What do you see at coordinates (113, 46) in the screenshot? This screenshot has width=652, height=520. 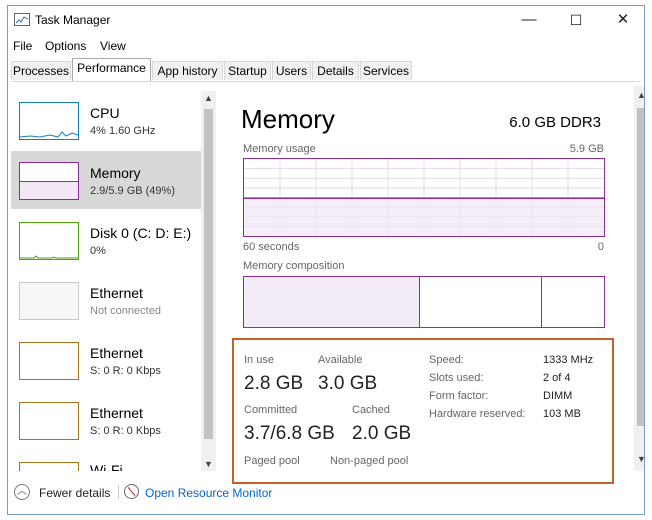 I see `menu-view: View` at bounding box center [113, 46].